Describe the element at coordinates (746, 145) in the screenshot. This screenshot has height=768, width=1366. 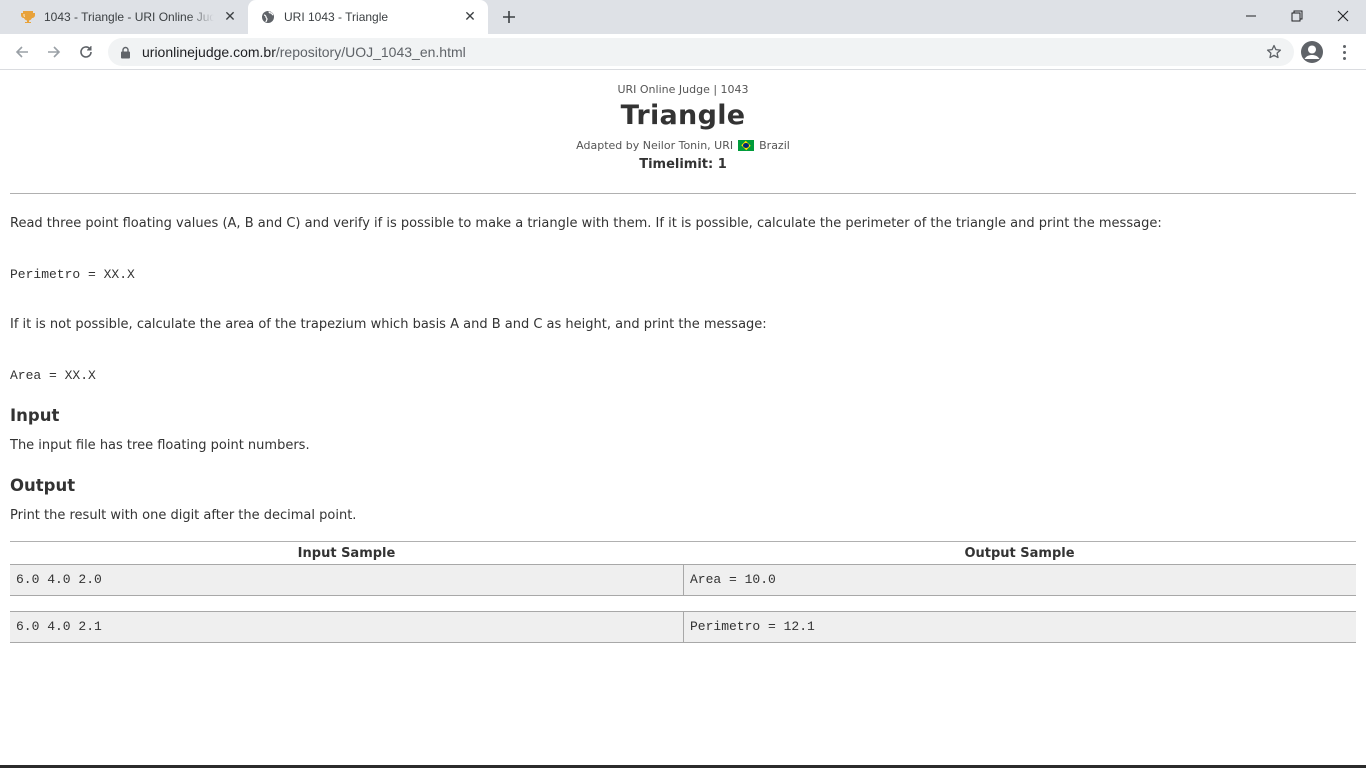
I see `brazil-flag-icon` at that location.